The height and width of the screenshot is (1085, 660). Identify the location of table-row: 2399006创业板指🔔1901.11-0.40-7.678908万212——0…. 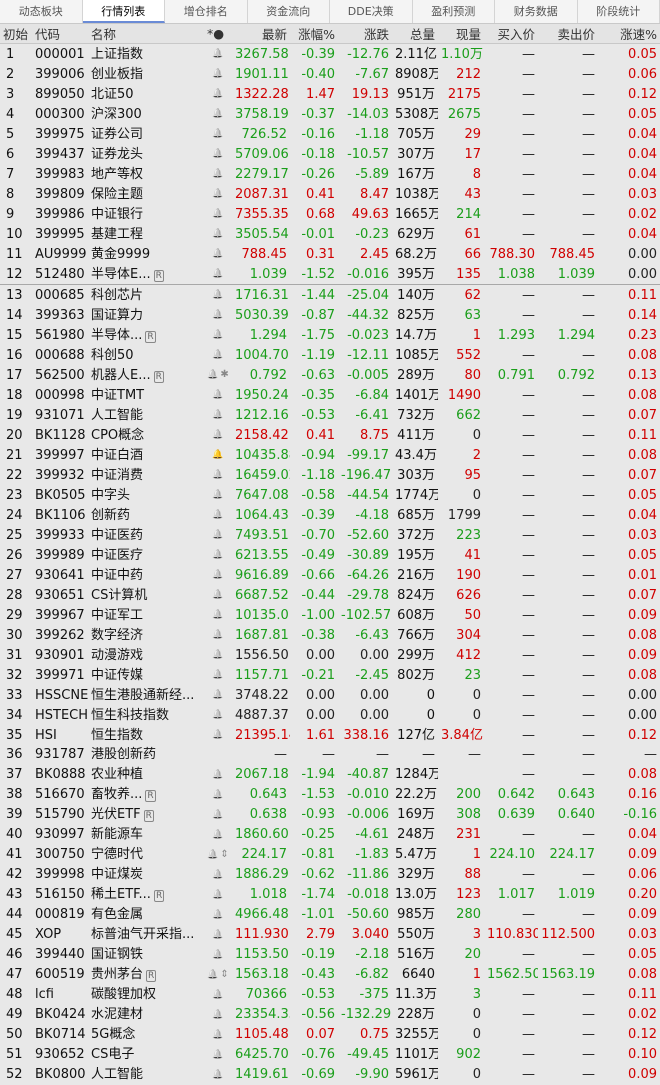
(330, 74).